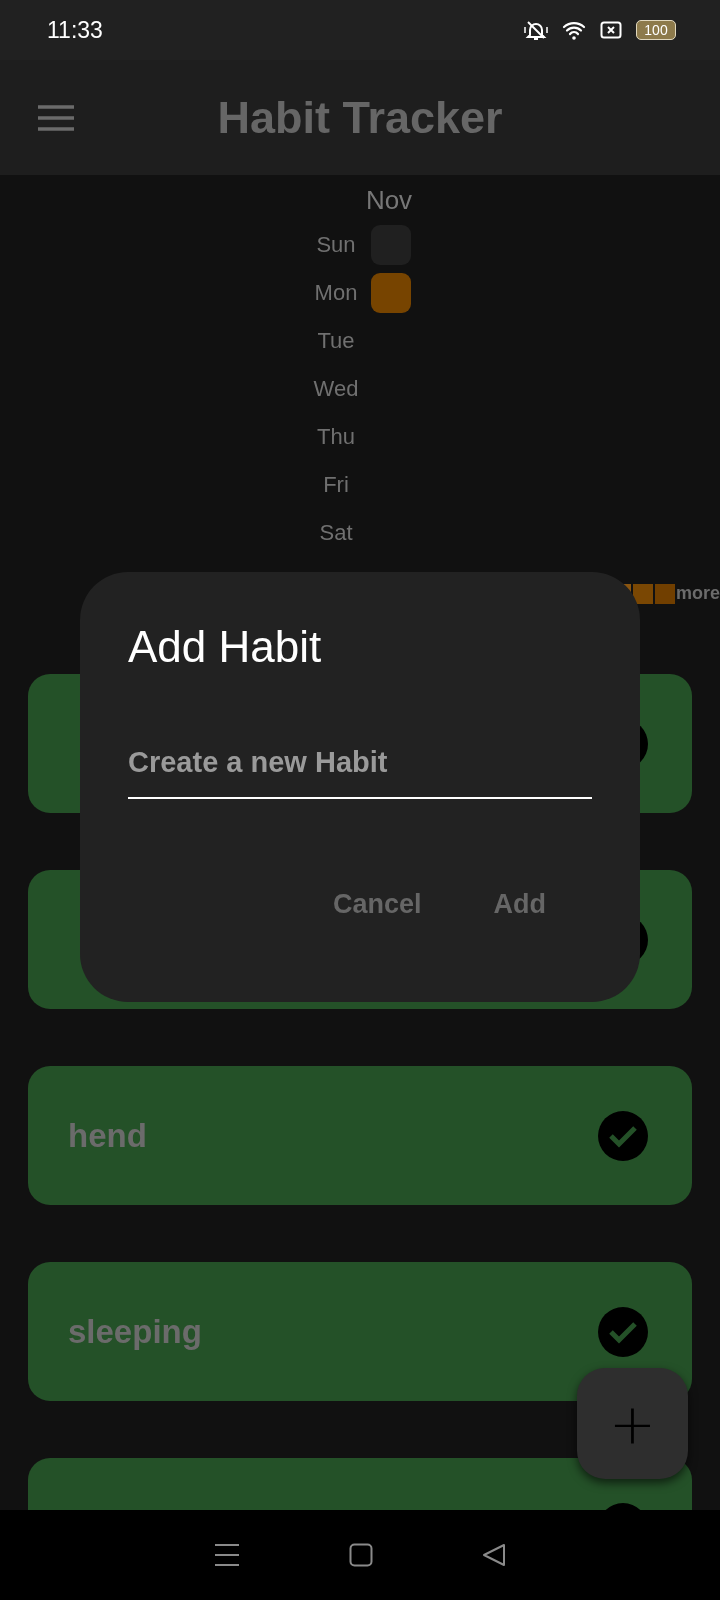  What do you see at coordinates (56, 118) in the screenshot?
I see `menu-icon` at bounding box center [56, 118].